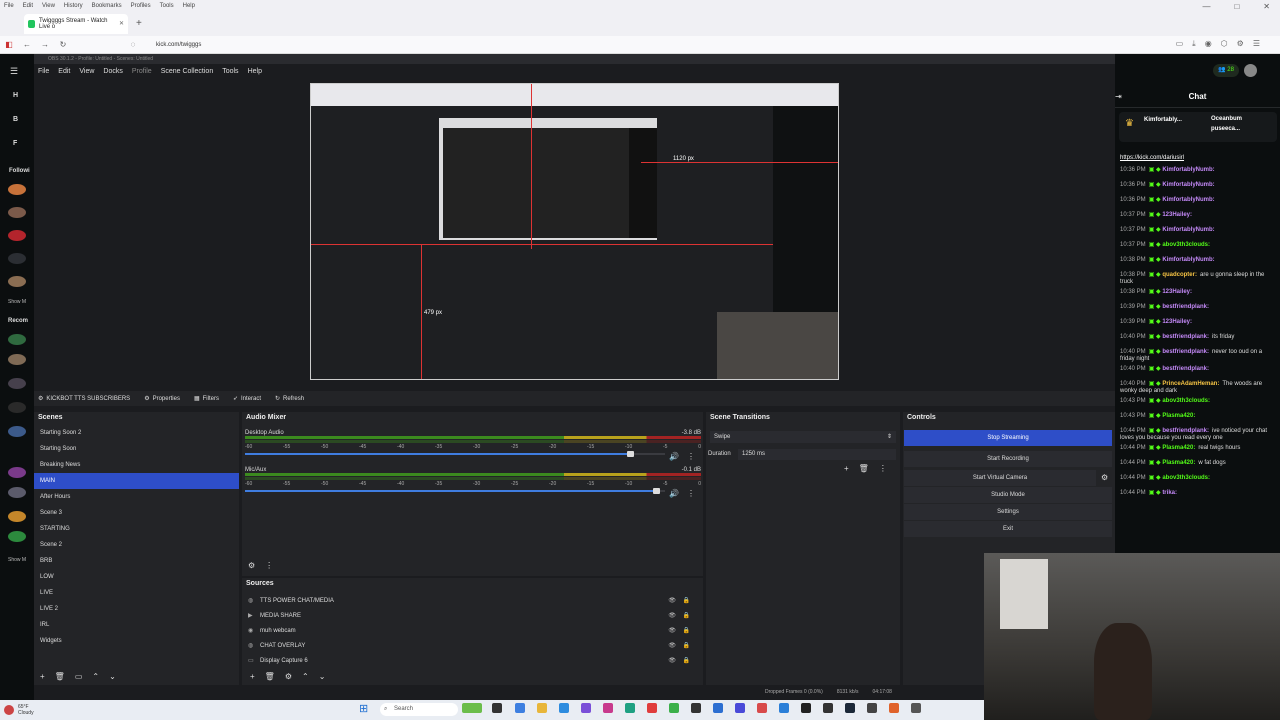 The image size is (1280, 720). Describe the element at coordinates (1008, 495) in the screenshot. I see `studio-mode-button: Studio Mode` at that location.